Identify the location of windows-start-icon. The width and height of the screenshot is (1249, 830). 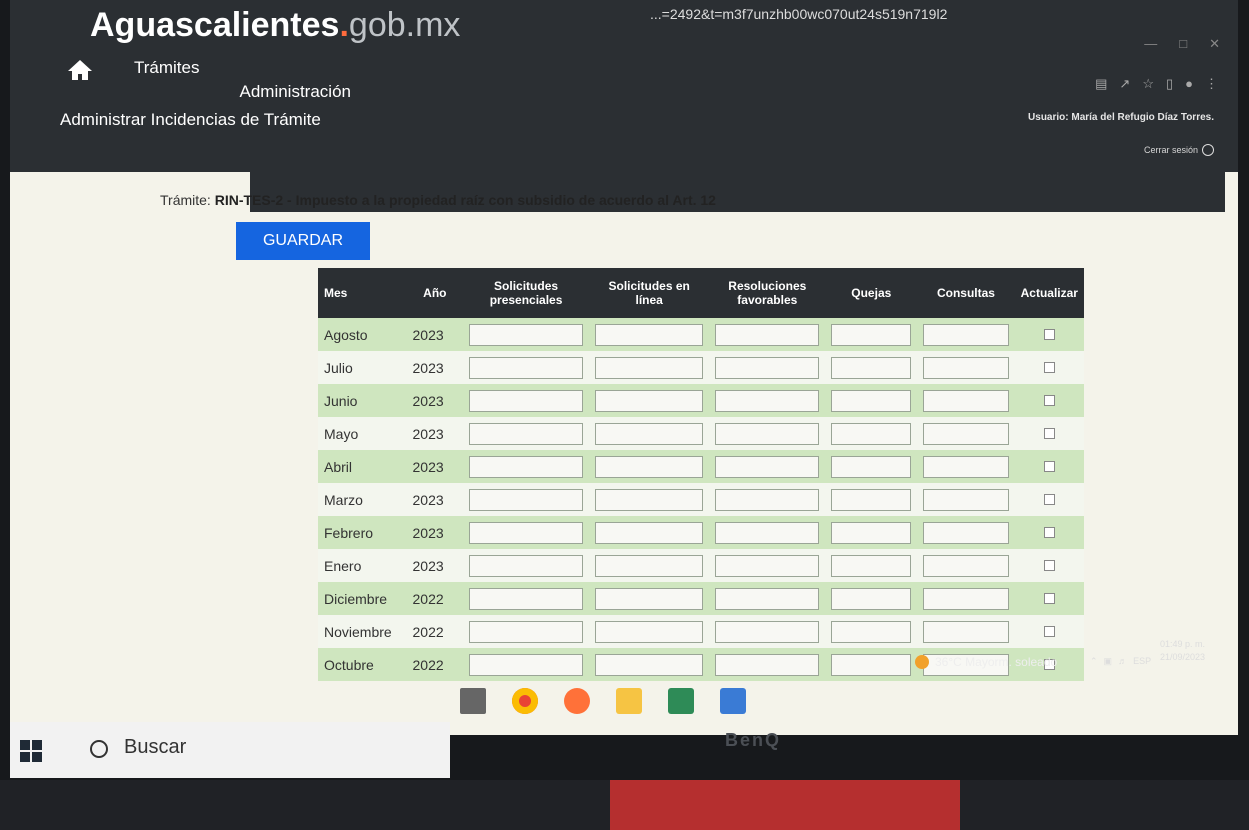
(31, 751).